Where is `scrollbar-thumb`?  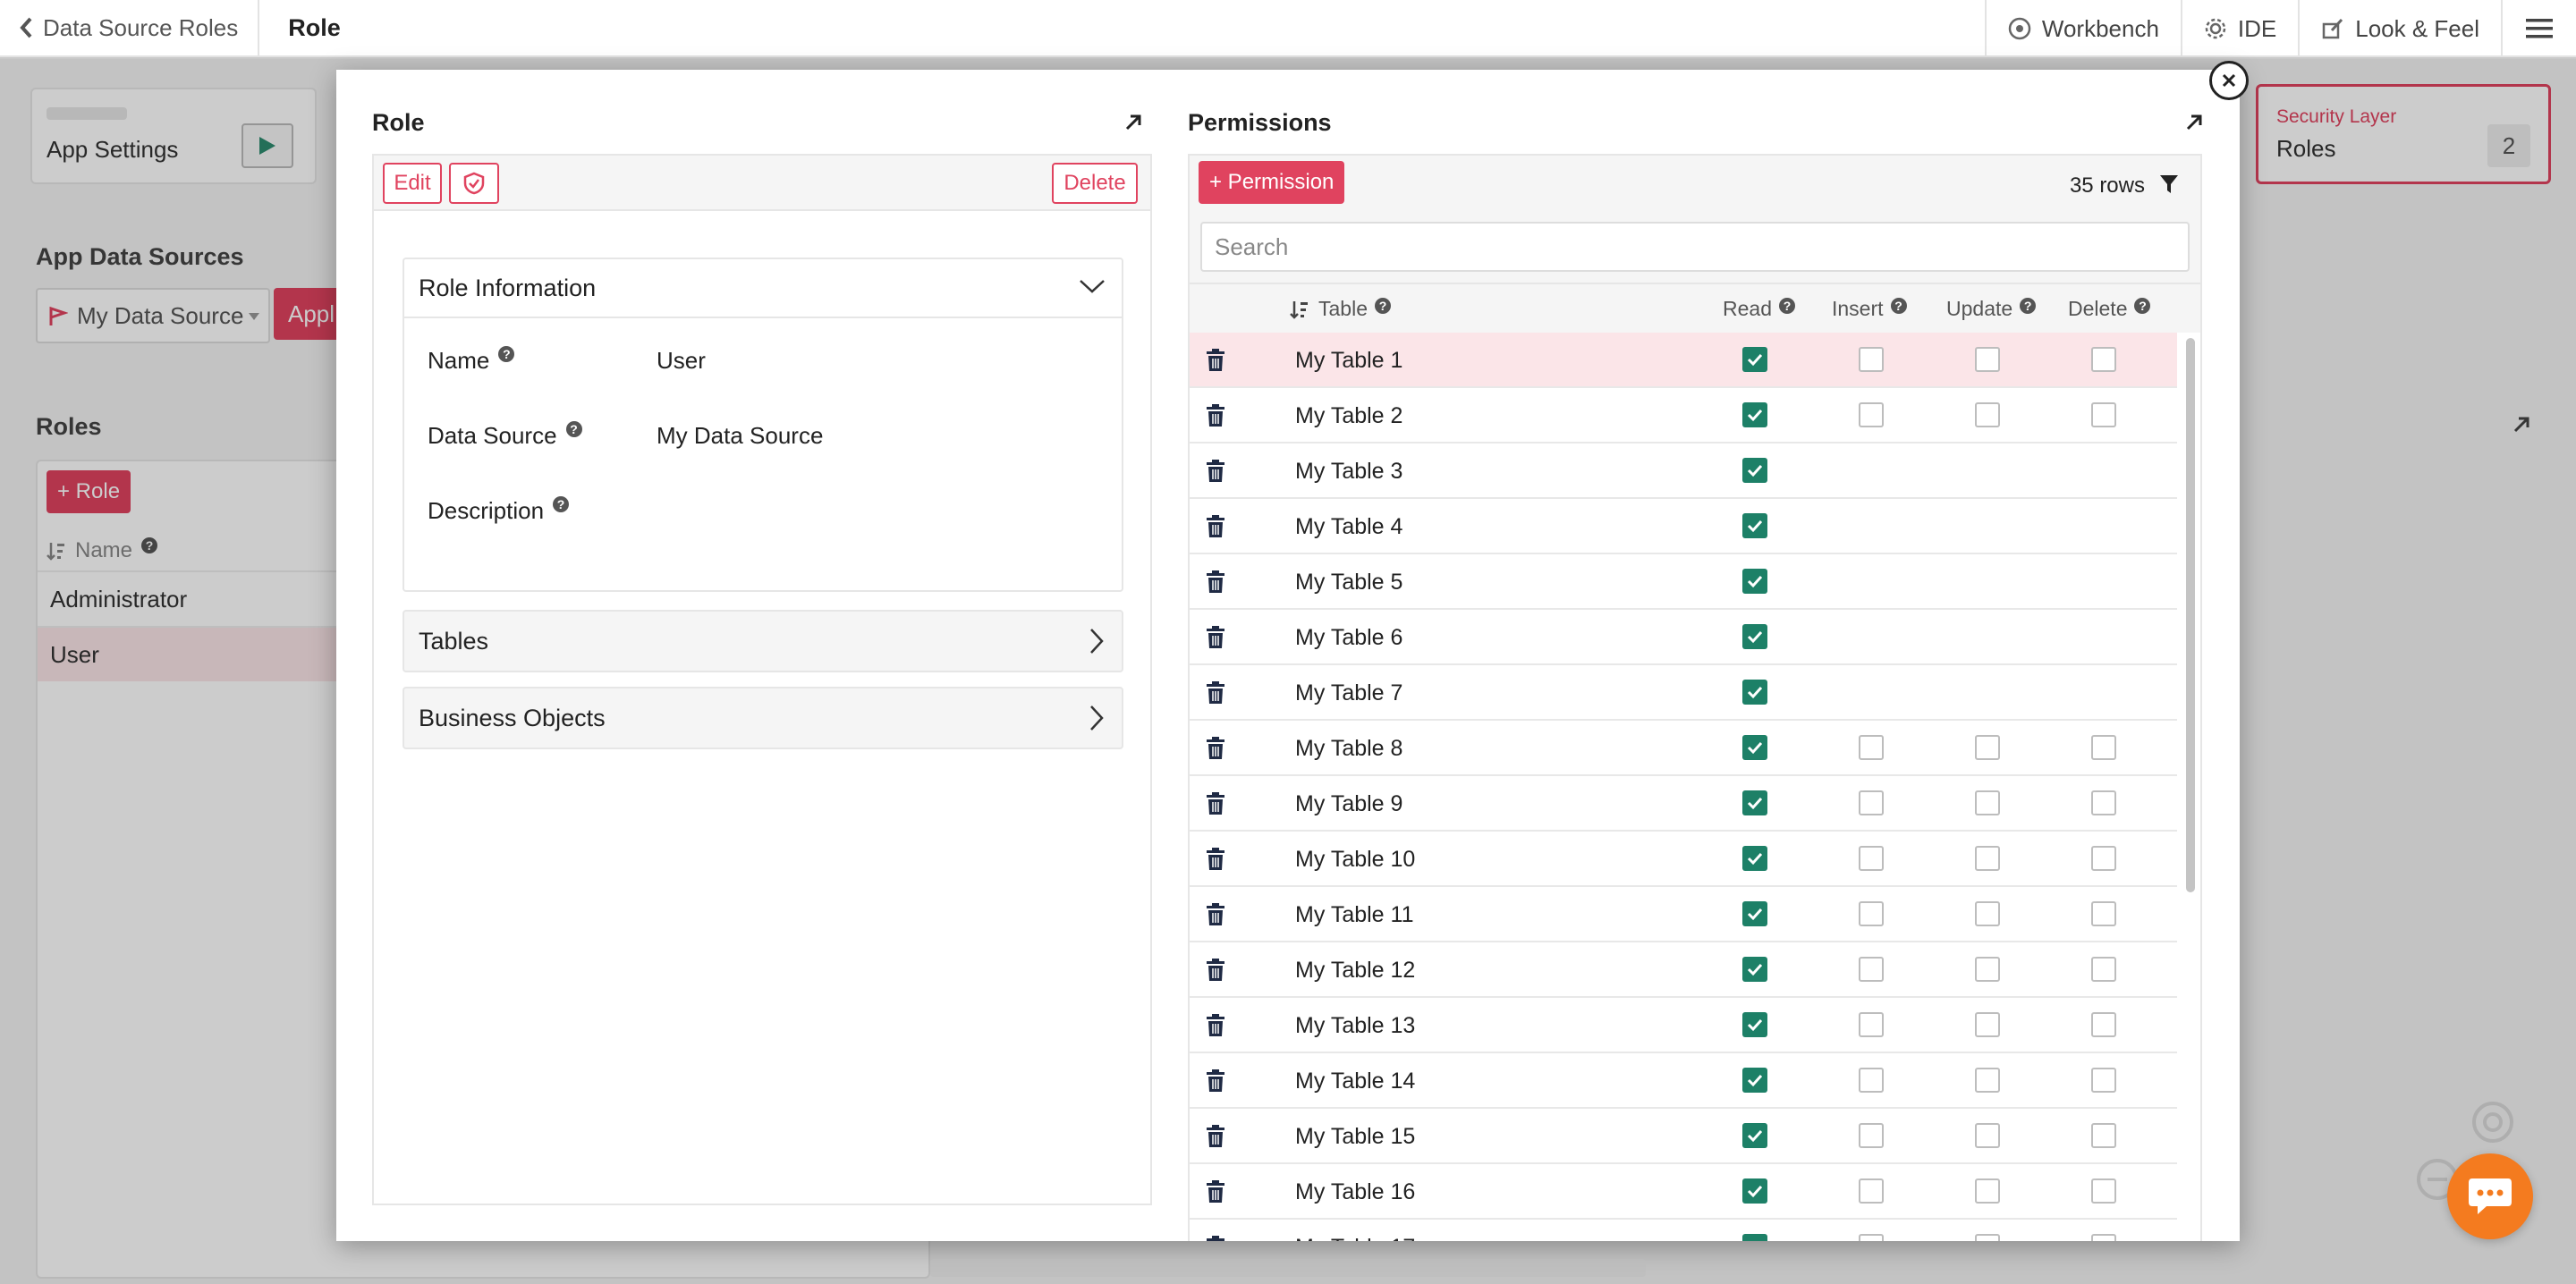
scrollbar-thumb is located at coordinates (2190, 615).